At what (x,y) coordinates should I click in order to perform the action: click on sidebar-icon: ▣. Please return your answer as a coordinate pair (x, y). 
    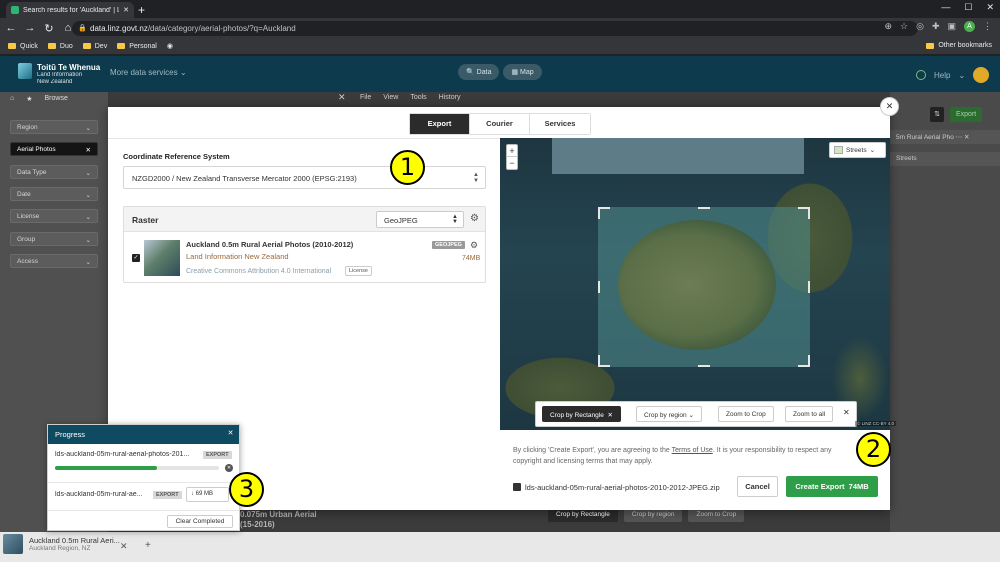
    Looking at the image, I should click on (951, 26).